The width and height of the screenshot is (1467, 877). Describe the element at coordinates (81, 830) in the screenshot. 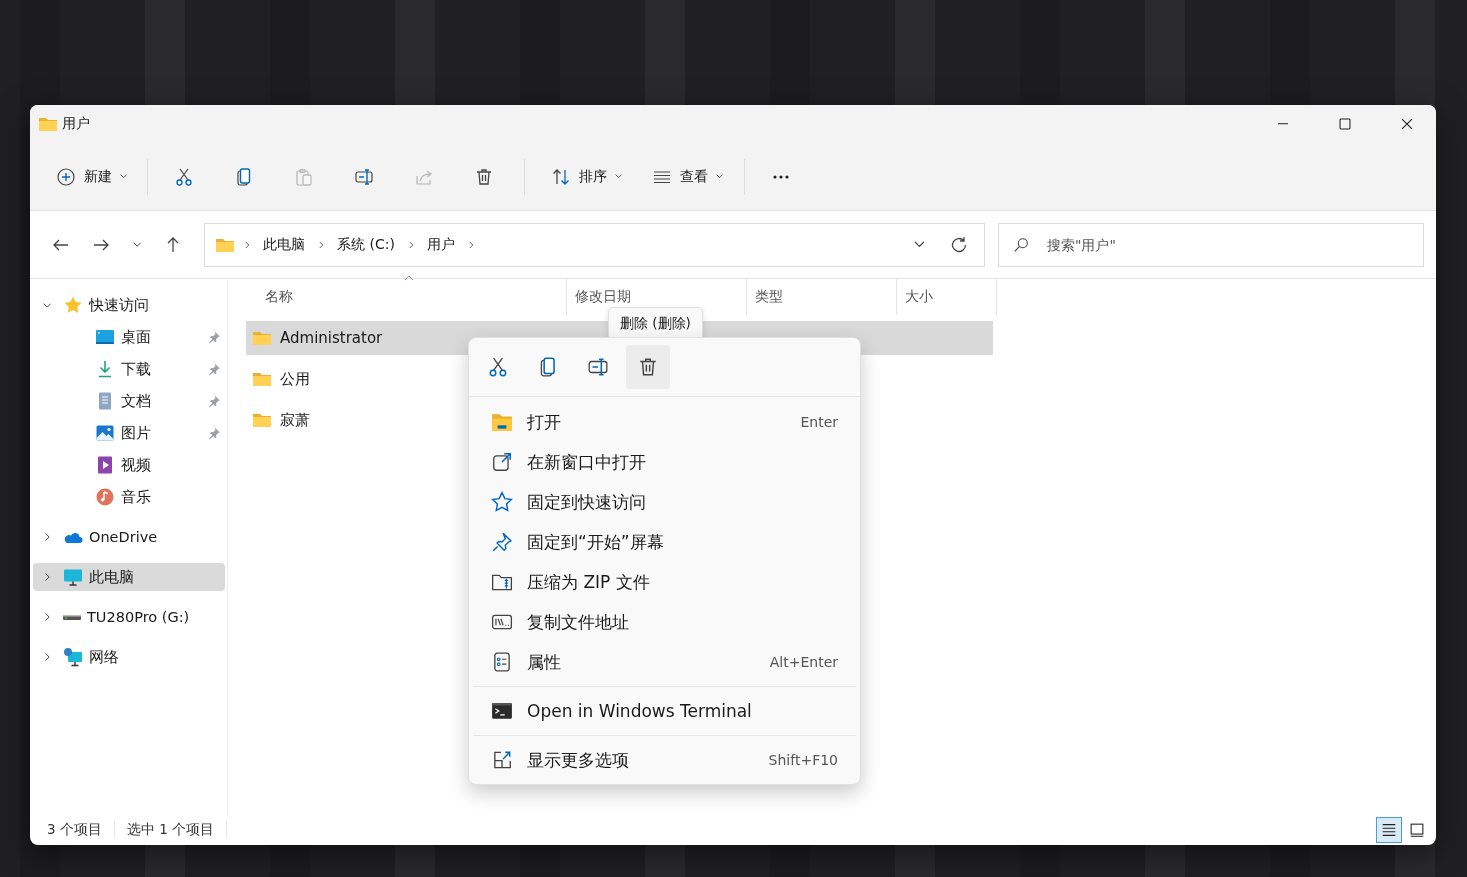

I see `status-text: 3 个项目` at that location.